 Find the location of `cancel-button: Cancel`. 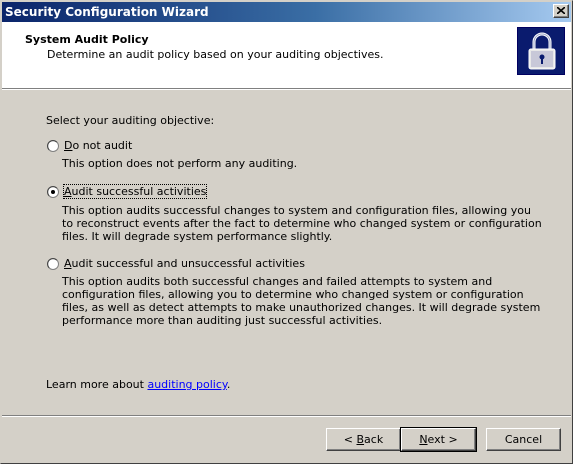

cancel-button: Cancel is located at coordinates (523, 439).